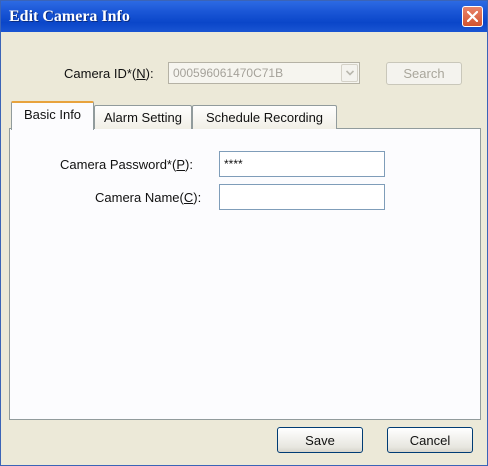 This screenshot has height=466, width=488. Describe the element at coordinates (52, 115) in the screenshot. I see `tab-basic-info: Basic Info` at that location.